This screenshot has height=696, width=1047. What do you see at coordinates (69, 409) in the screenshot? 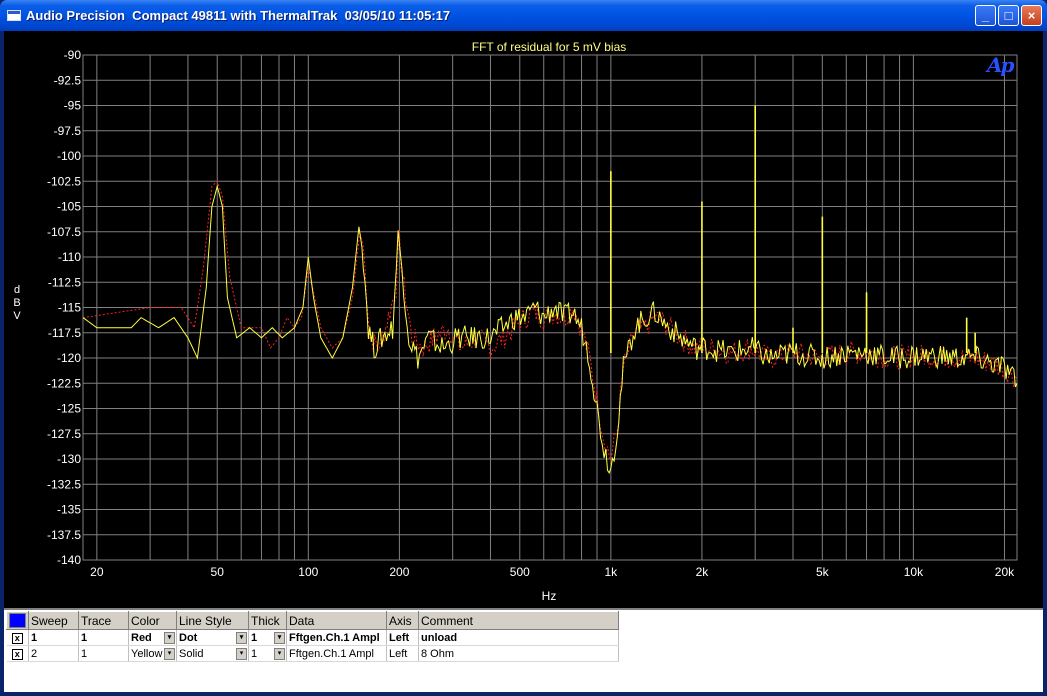
I see `y-tick-label: -125` at bounding box center [69, 409].